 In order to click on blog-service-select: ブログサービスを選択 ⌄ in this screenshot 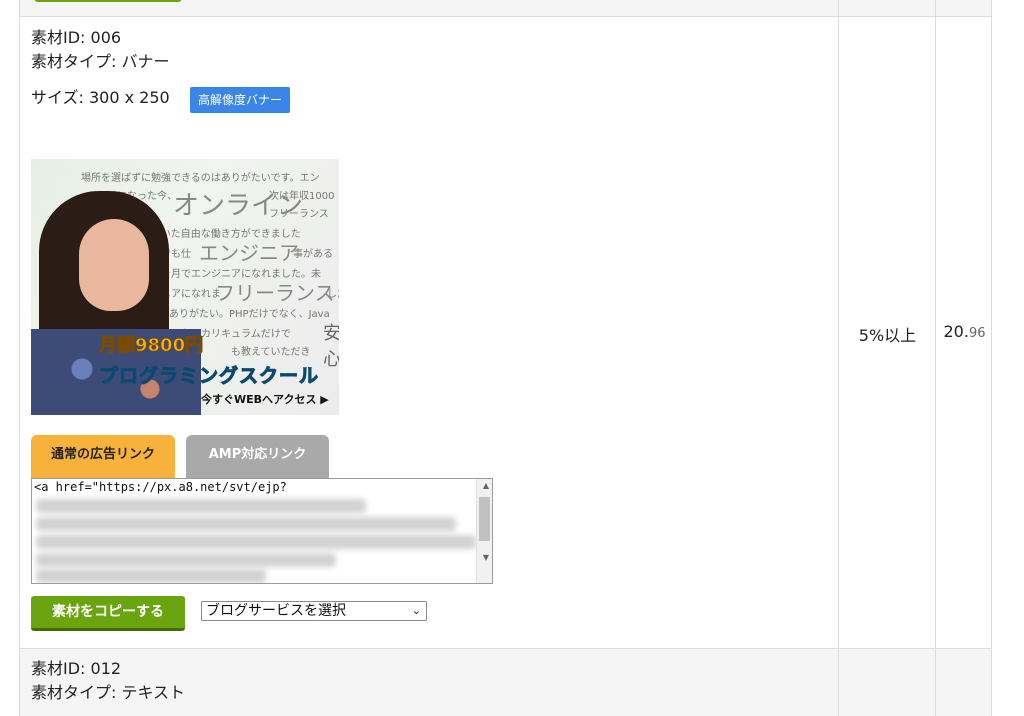, I will do `click(314, 611)`.